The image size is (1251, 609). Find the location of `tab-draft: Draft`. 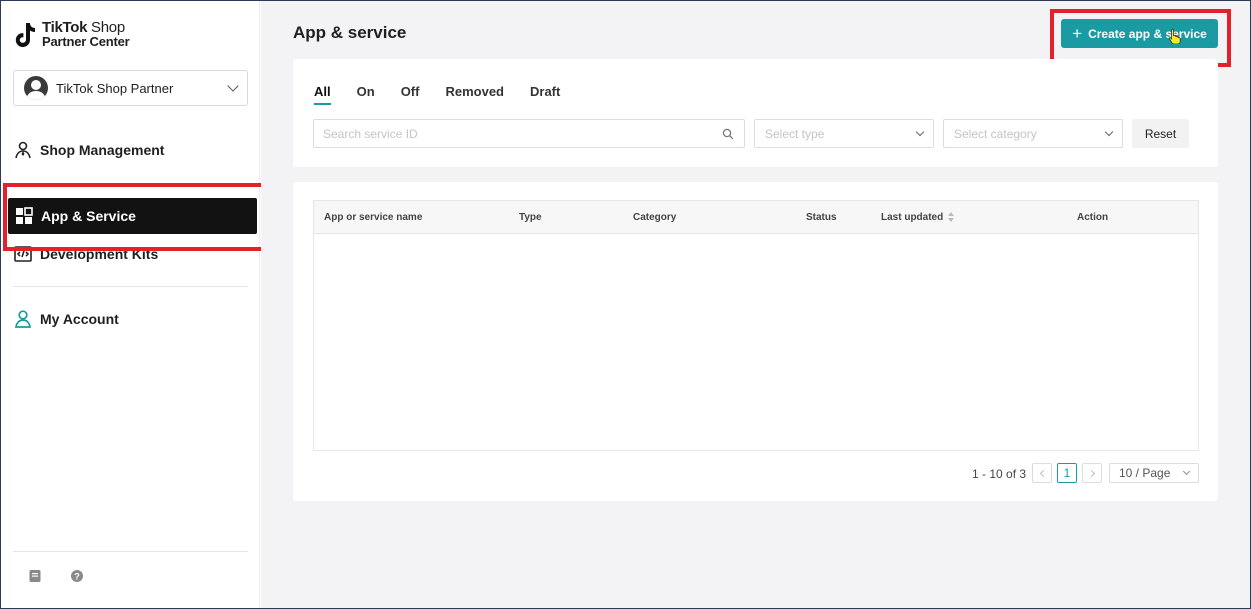

tab-draft: Draft is located at coordinates (545, 94).